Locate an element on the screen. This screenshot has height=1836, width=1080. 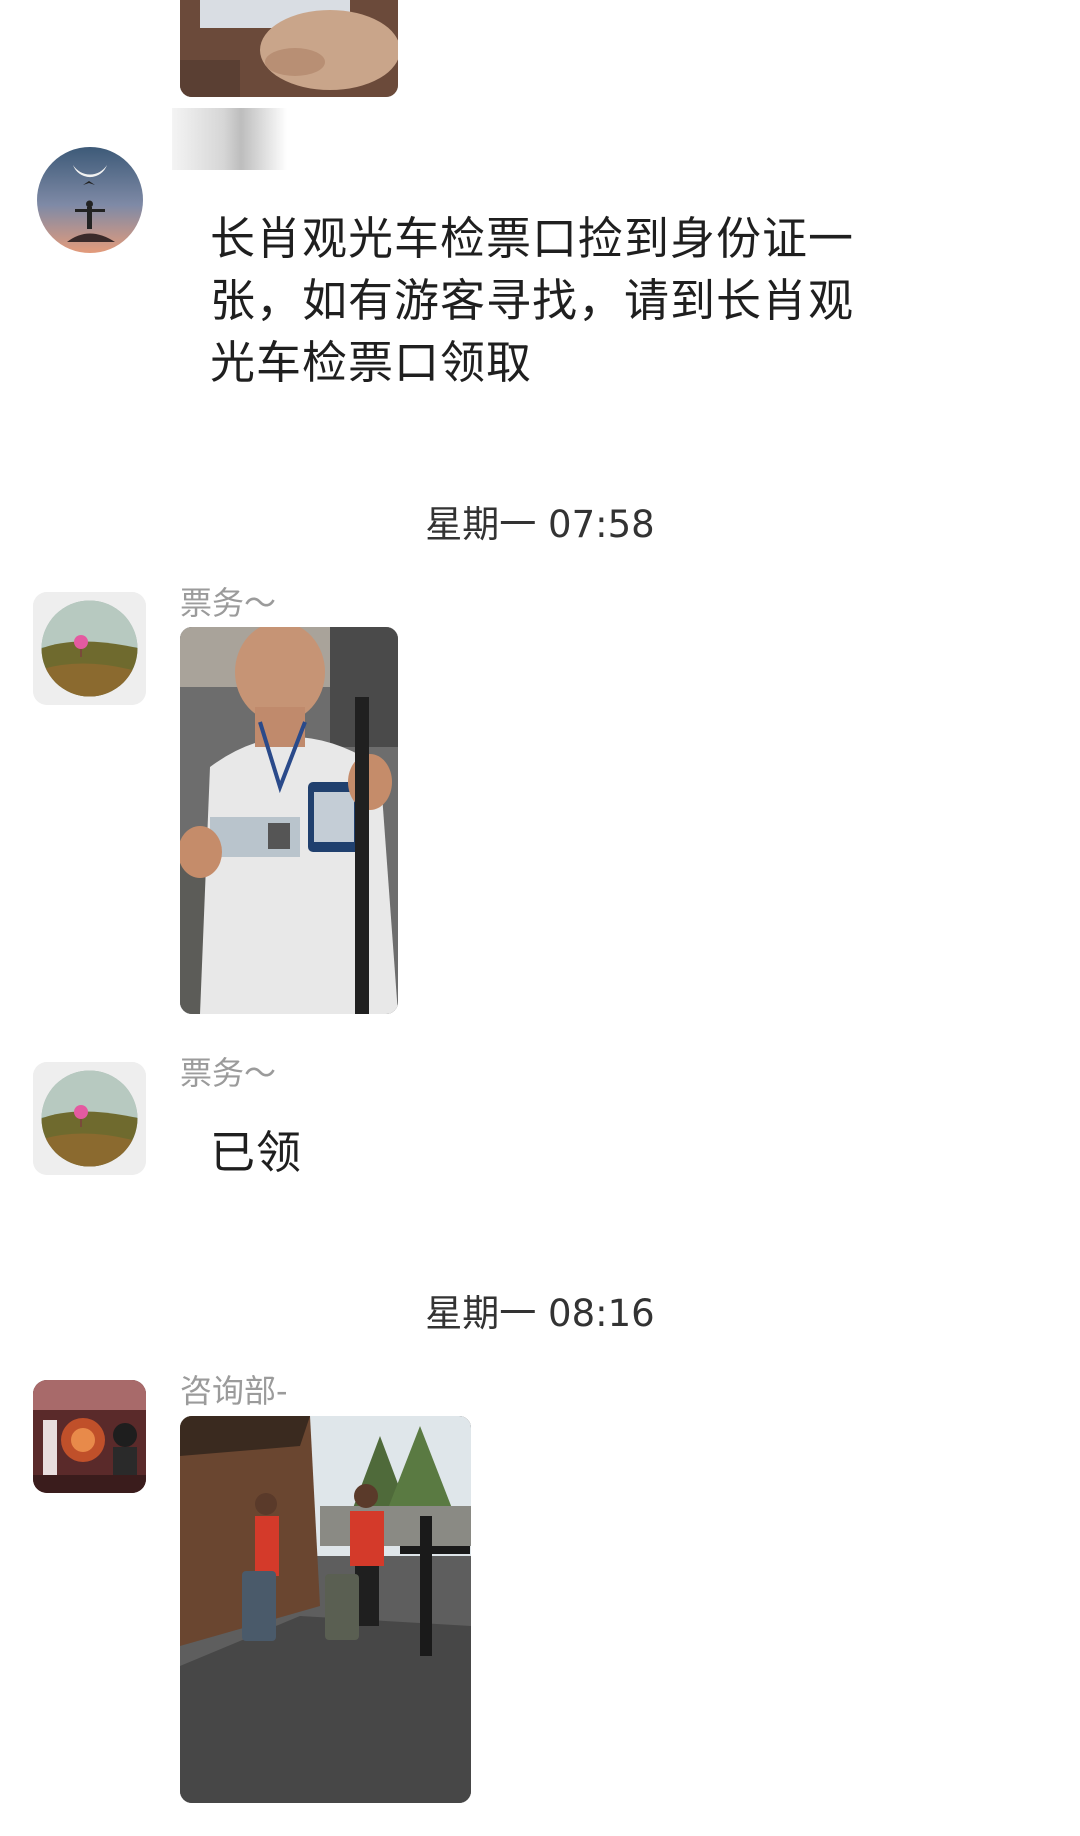
id-card-in-hand-image is located at coordinates (289, 48).